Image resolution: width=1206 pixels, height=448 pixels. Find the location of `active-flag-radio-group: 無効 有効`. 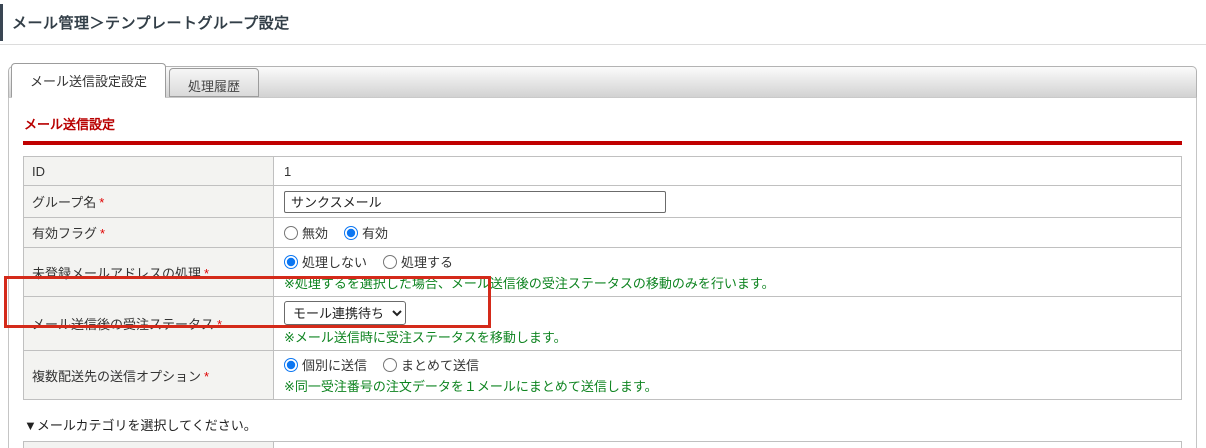

active-flag-radio-group: 無効 有効 is located at coordinates (727, 232).